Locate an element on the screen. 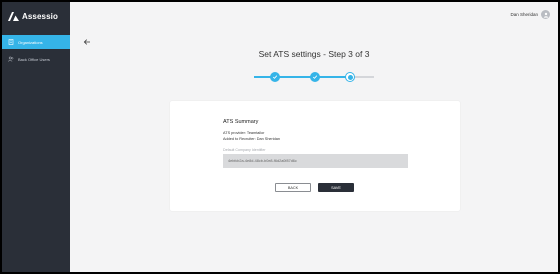 This screenshot has width=560, height=274. sidebar: Assessio Organizations Back Office Users is located at coordinates (36, 137).